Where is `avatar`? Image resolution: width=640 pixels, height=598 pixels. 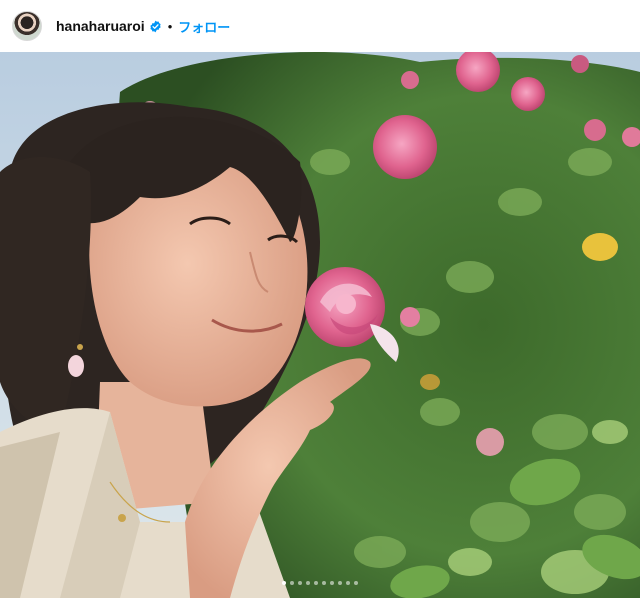
avatar is located at coordinates (27, 26).